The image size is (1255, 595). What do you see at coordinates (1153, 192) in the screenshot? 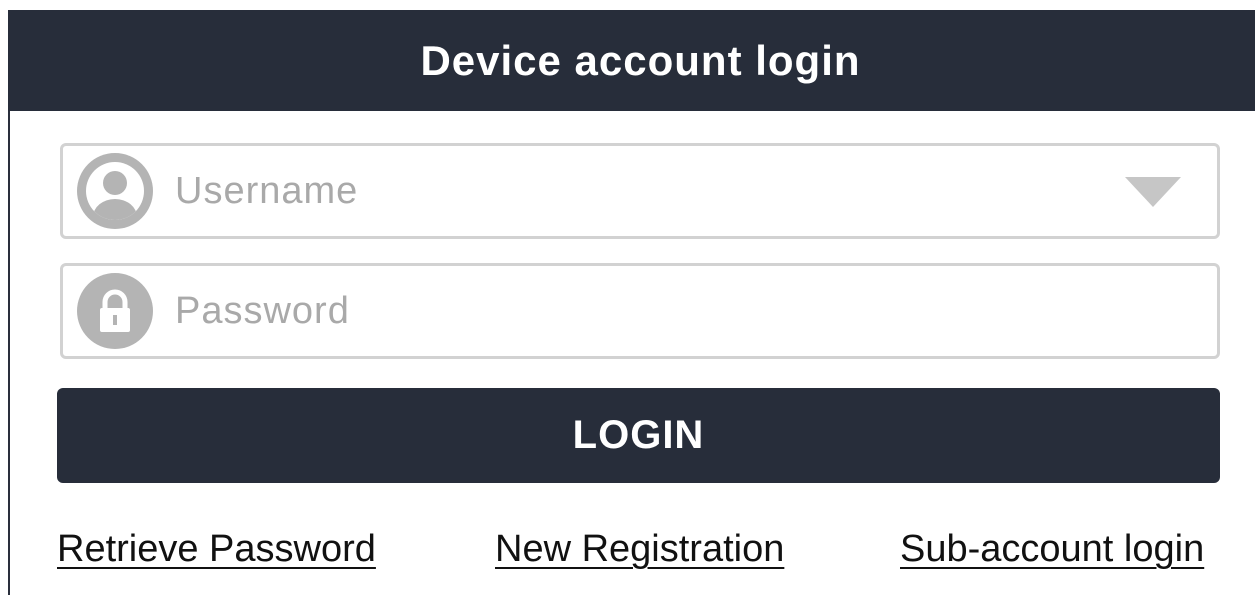
I see `chevron-down-icon` at bounding box center [1153, 192].